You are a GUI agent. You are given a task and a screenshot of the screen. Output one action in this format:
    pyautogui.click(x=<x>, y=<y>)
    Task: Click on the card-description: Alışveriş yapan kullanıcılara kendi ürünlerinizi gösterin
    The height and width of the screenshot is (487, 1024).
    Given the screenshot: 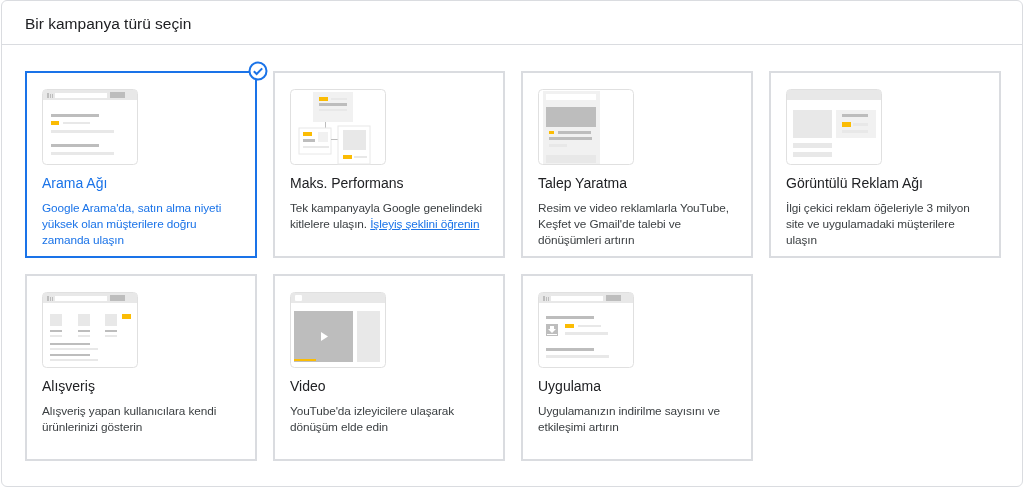 What is the action you would take?
    pyautogui.click(x=130, y=419)
    